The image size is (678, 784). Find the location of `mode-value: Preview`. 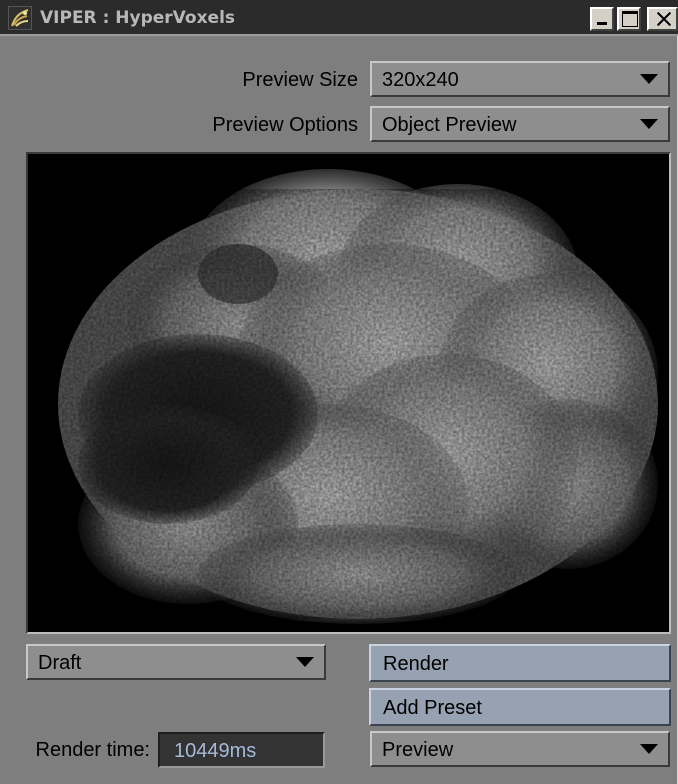

mode-value: Preview is located at coordinates (418, 750).